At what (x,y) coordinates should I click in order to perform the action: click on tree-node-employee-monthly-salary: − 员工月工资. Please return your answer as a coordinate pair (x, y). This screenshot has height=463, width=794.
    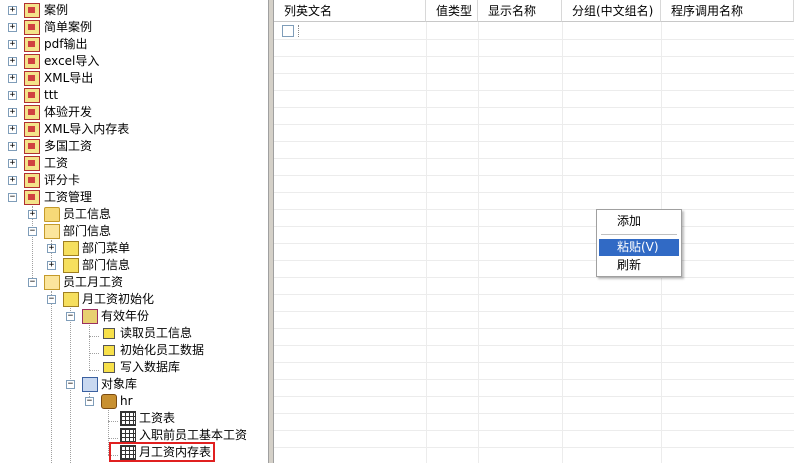
    Looking at the image, I should click on (130, 282).